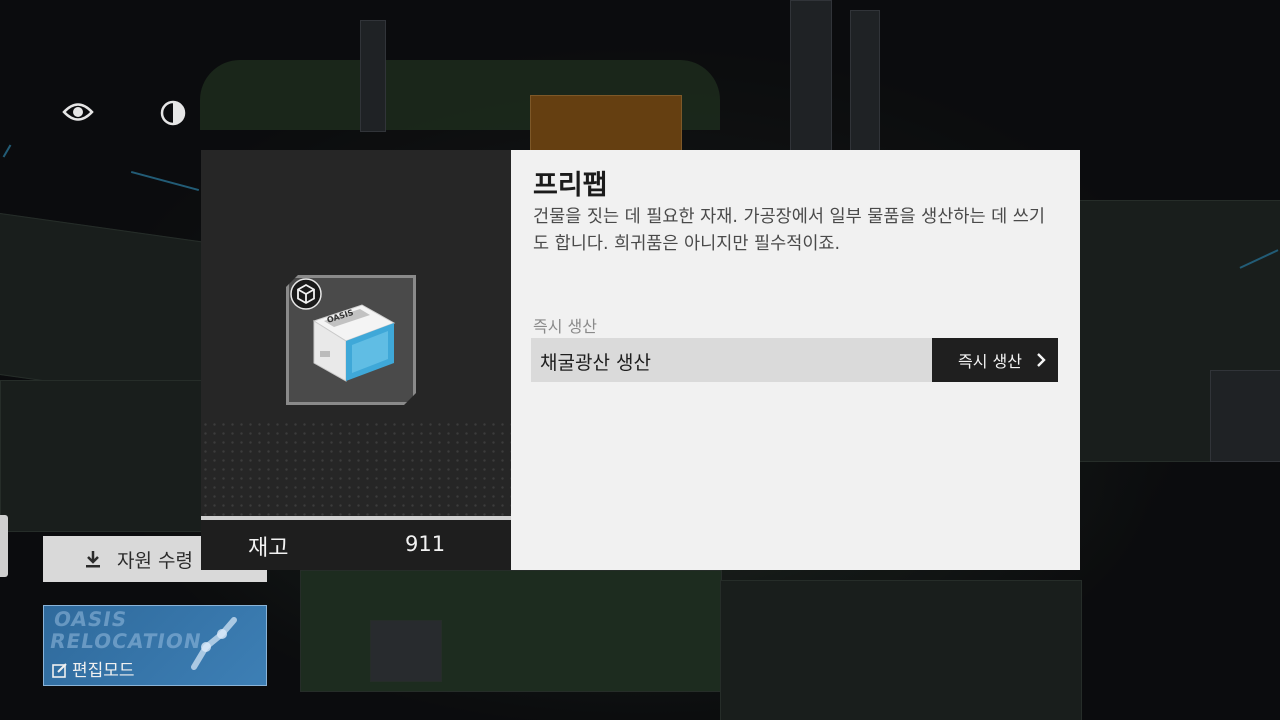  Describe the element at coordinates (565, 326) in the screenshot. I see `instant-production-section-label: 즉시 생산` at that location.